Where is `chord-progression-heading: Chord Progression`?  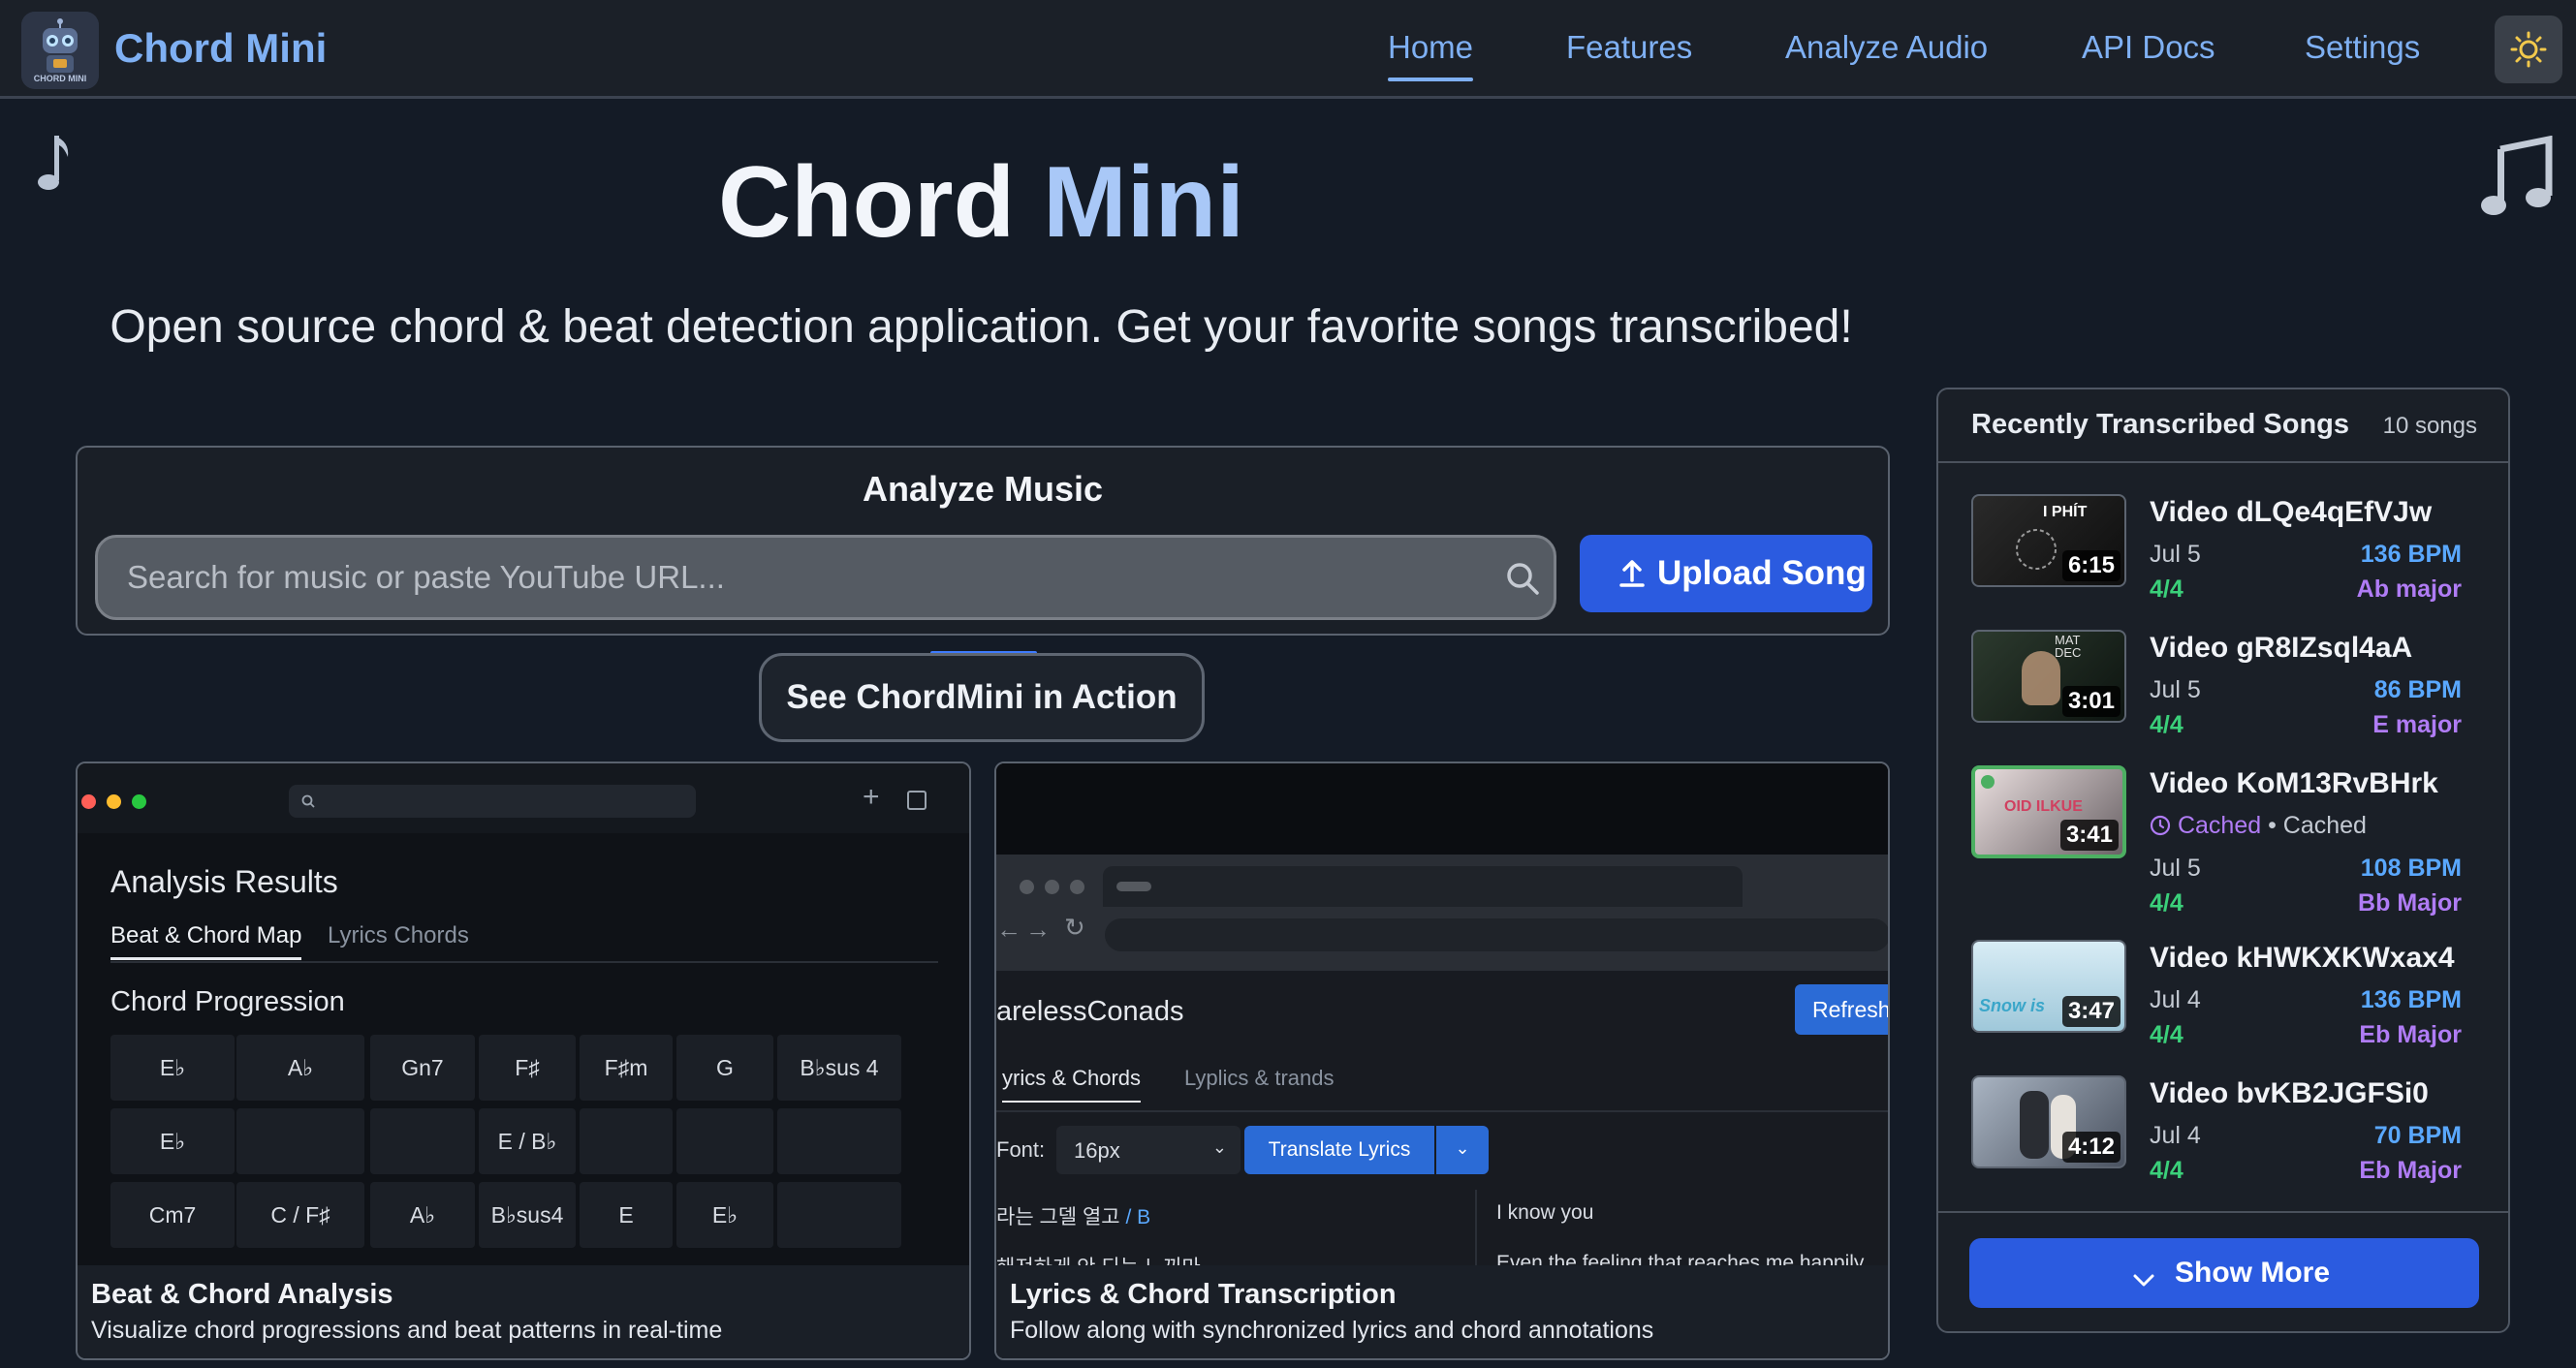 chord-progression-heading: Chord Progression is located at coordinates (227, 1002).